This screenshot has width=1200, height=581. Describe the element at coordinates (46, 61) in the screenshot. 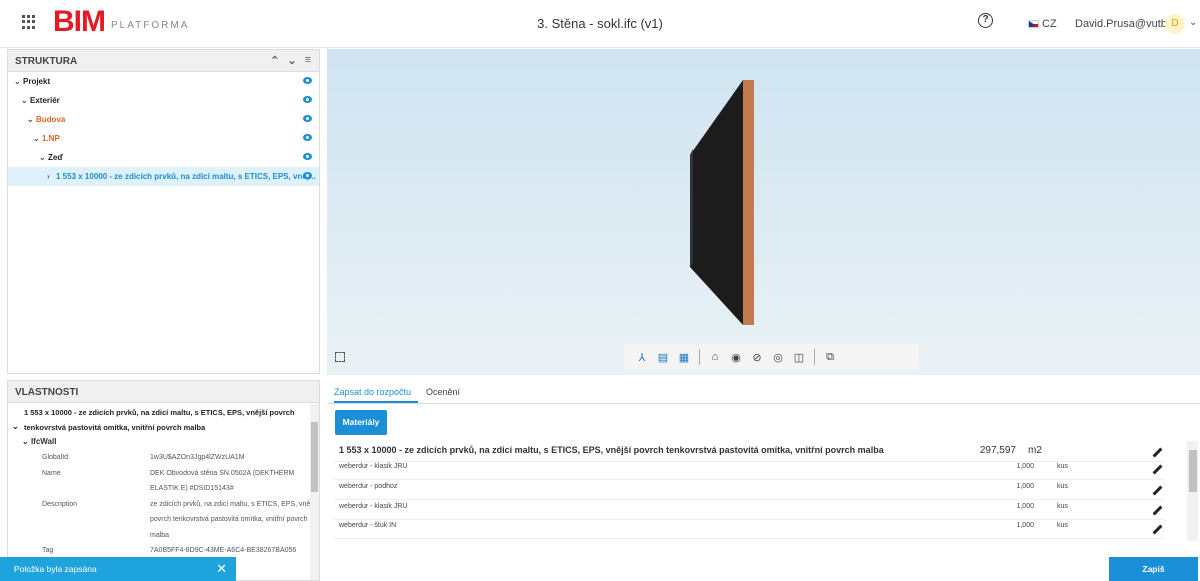

I see `structure-title: STRUKTURA` at that location.